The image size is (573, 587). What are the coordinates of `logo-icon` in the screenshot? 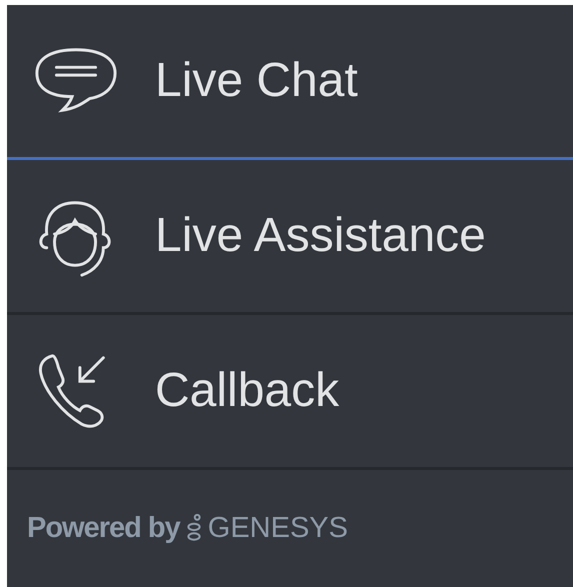 It's located at (194, 528).